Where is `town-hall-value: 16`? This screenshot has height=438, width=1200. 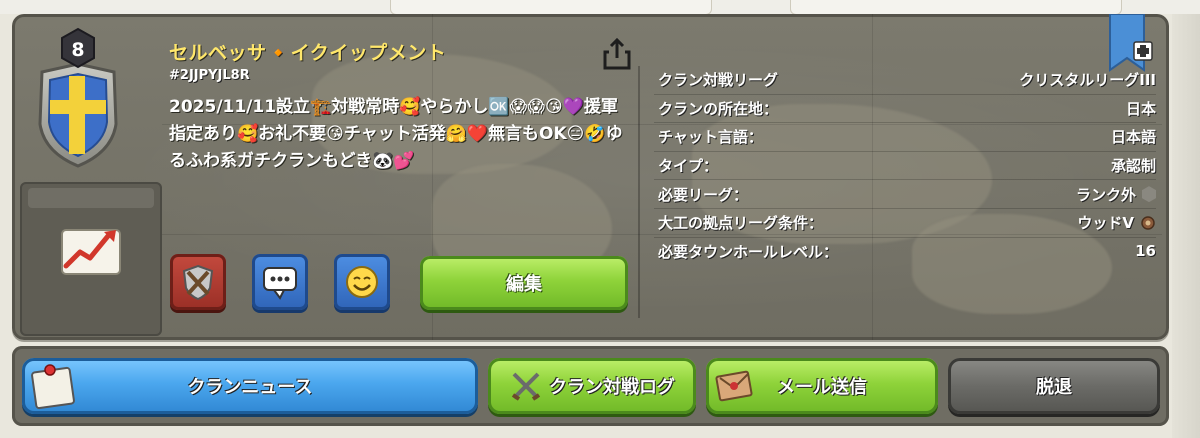 town-hall-value: 16 is located at coordinates (1145, 251).